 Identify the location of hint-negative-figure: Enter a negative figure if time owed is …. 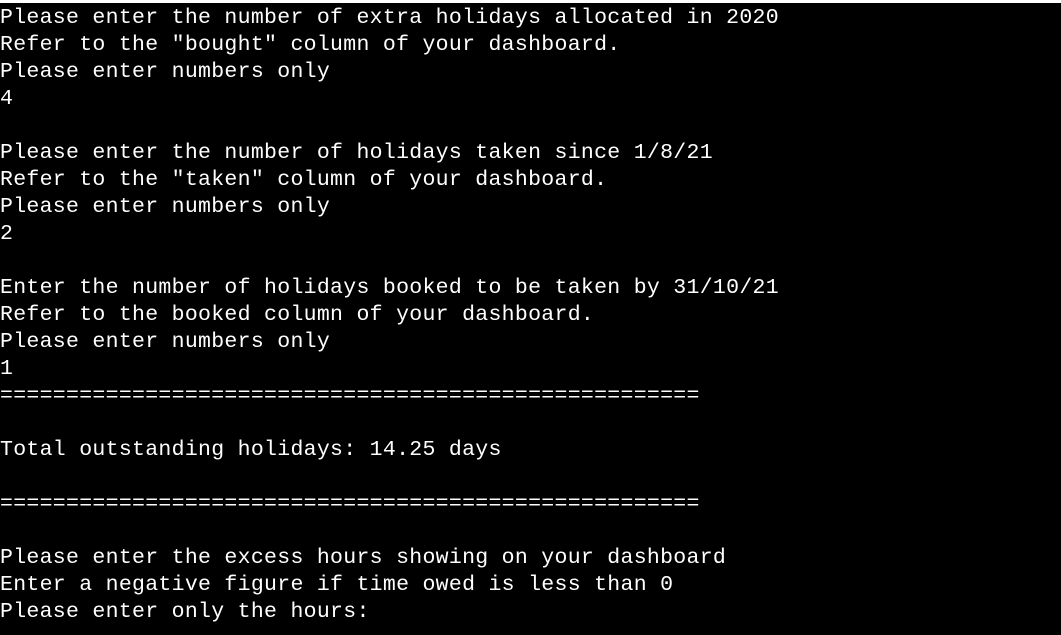
(337, 585).